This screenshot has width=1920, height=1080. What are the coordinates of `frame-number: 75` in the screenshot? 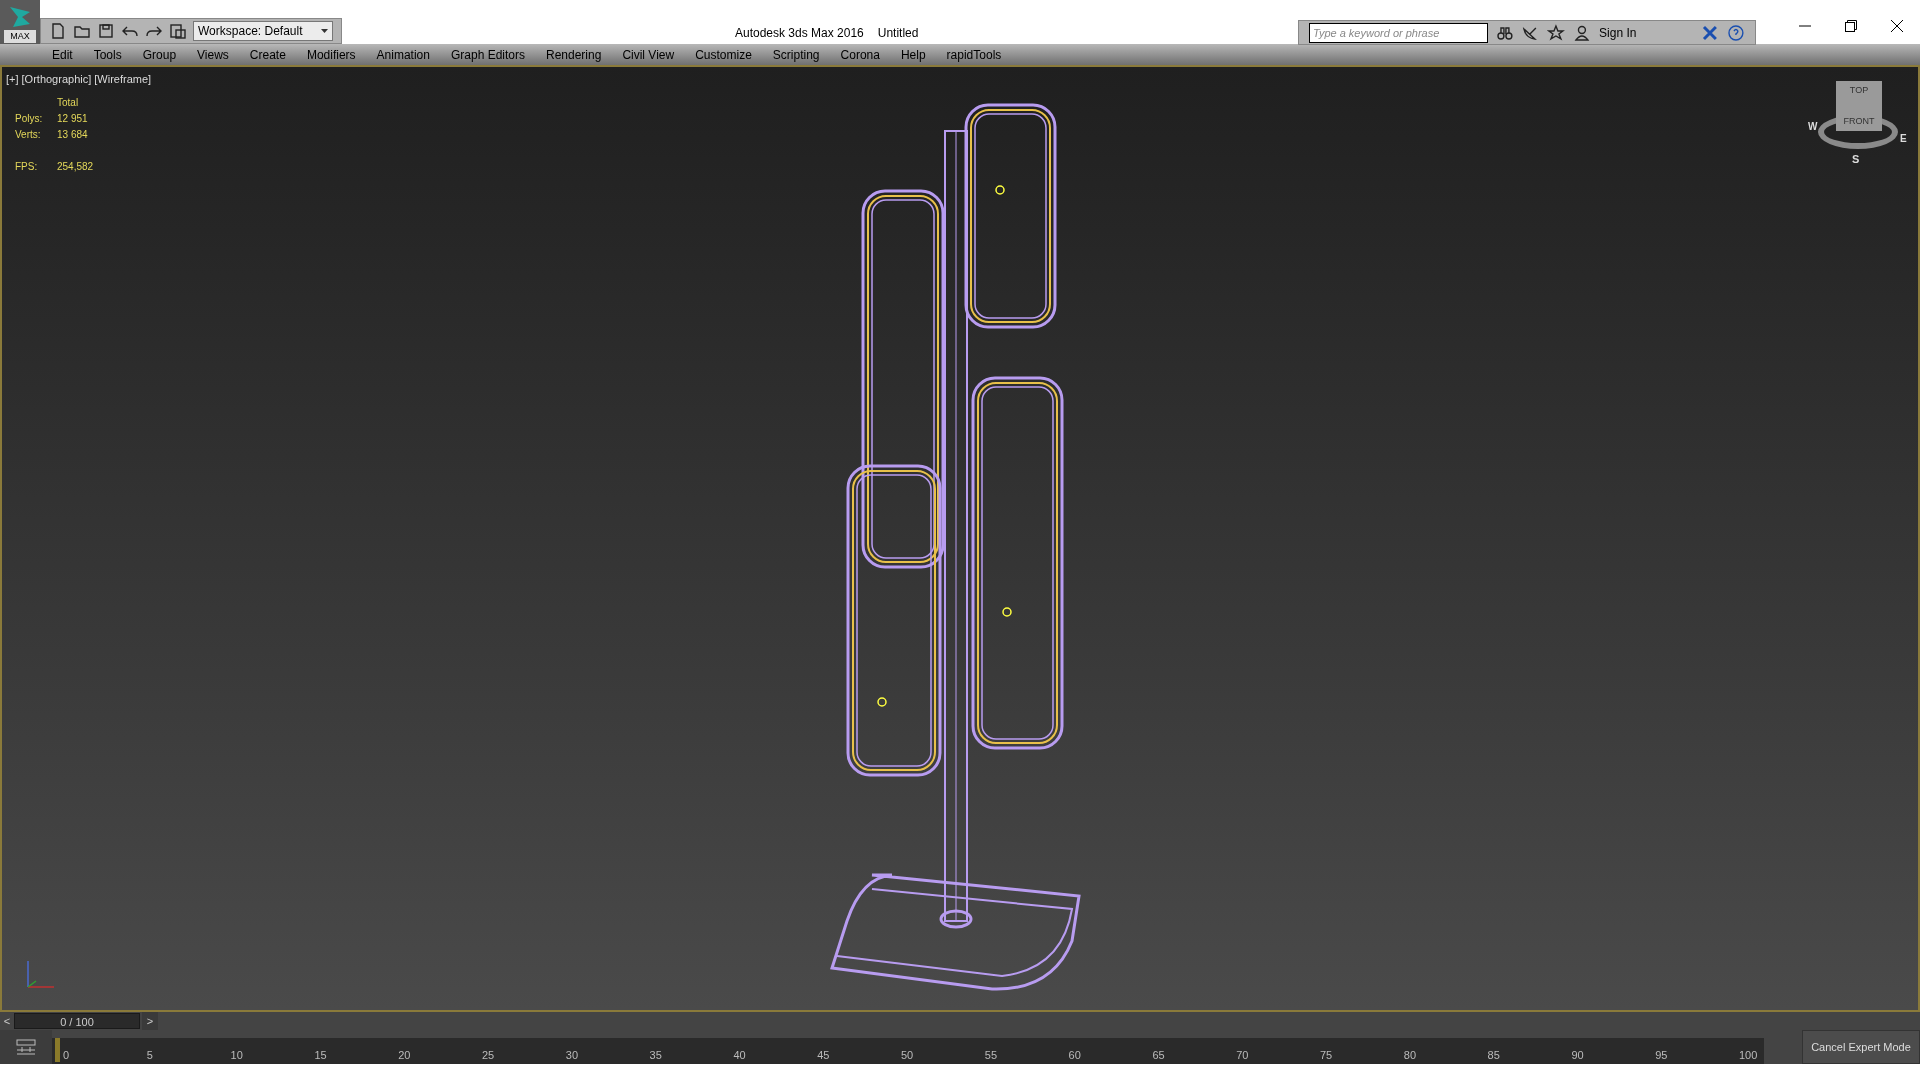 It's located at (1326, 1055).